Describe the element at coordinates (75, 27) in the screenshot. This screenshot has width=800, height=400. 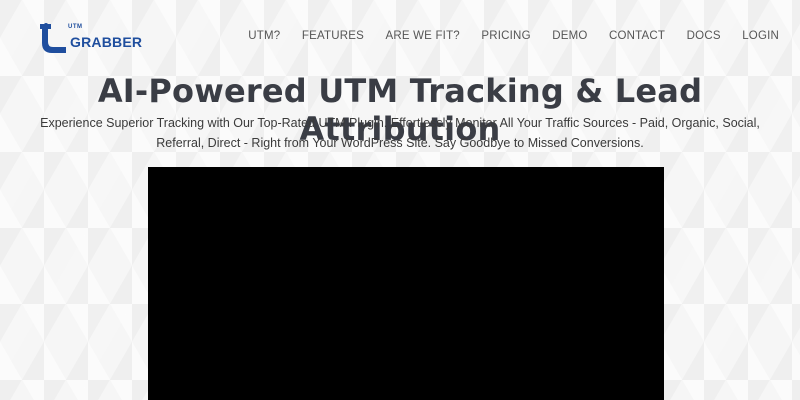
I see `logo-small-text: UTM` at that location.